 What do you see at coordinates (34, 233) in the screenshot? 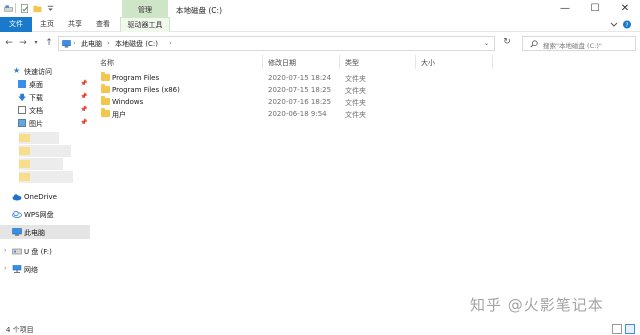
I see `sidebar-item-label: 此电脑` at bounding box center [34, 233].